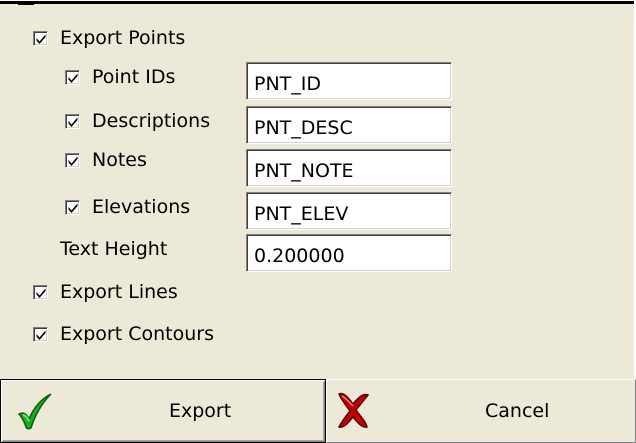 The image size is (636, 443). I want to click on export-contours-checkbox, so click(40, 334).